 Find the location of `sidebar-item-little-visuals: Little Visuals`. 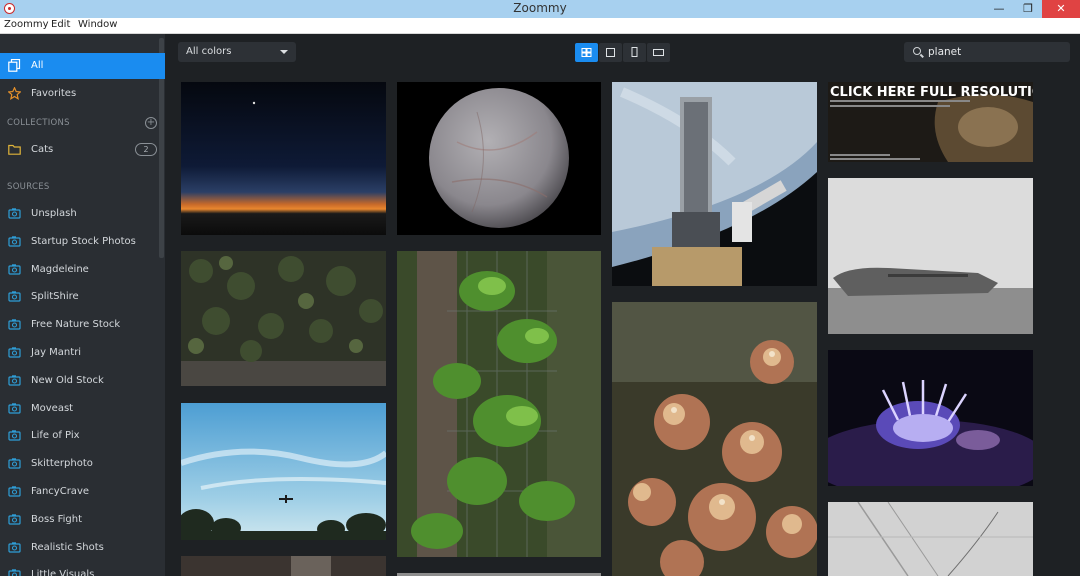

sidebar-item-little-visuals: Little Visuals is located at coordinates (82, 569).